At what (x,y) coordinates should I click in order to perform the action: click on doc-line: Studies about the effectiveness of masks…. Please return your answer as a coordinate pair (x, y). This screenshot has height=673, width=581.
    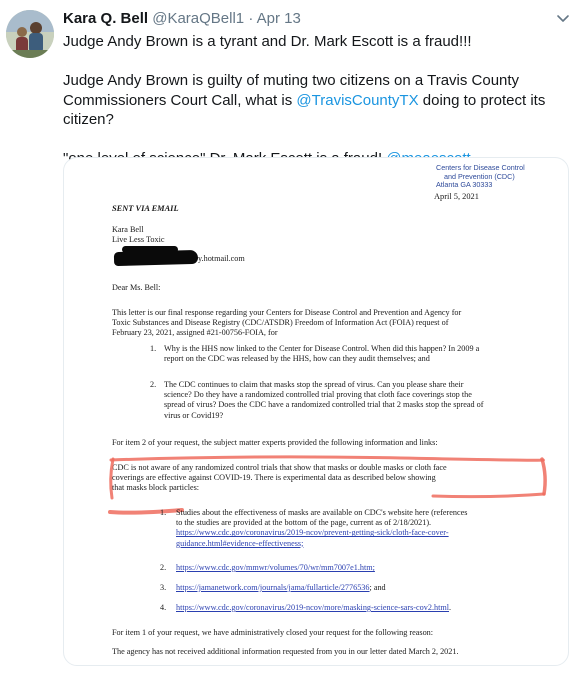
    Looking at the image, I should click on (322, 512).